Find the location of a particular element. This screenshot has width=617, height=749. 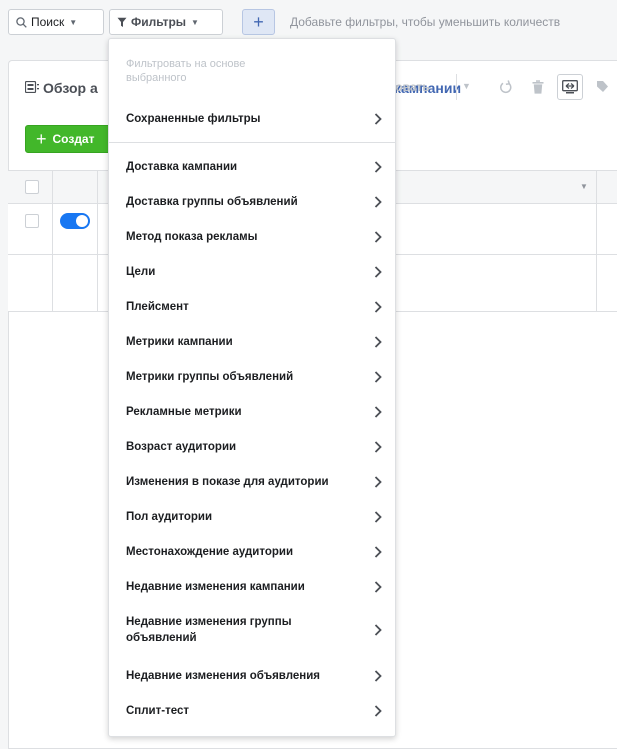

undo-button is located at coordinates (506, 87).